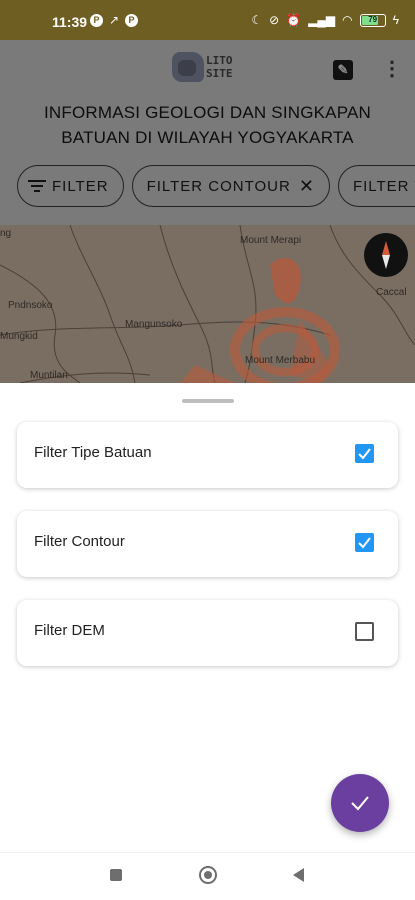  I want to click on chip-filter-contour: FILTER CONTOUR ✕, so click(230, 186).